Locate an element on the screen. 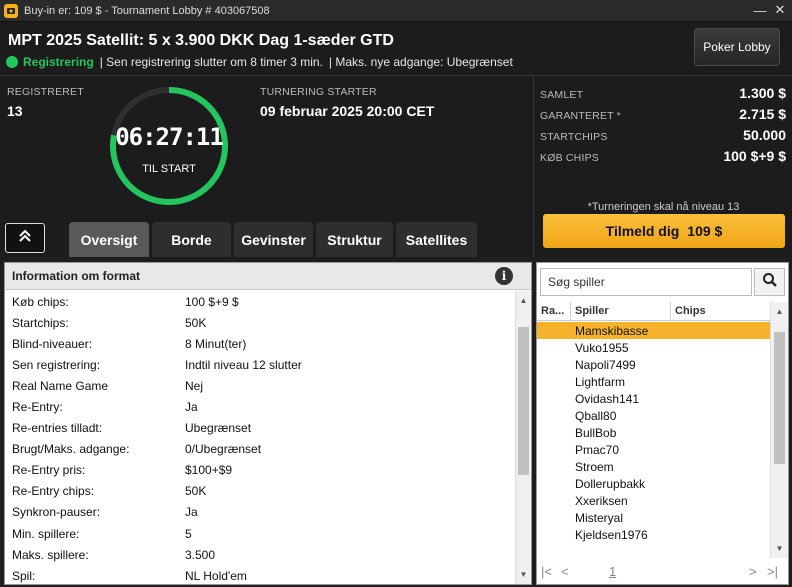 The image size is (792, 587). player-name: Dollerupbakk is located at coordinates (610, 483).